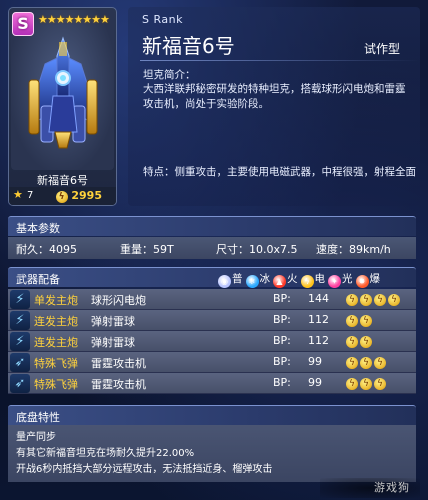 Image resolution: width=428 pixels, height=500 pixels. Describe the element at coordinates (38, 279) in the screenshot. I see `section-title: 武器配备` at that location.